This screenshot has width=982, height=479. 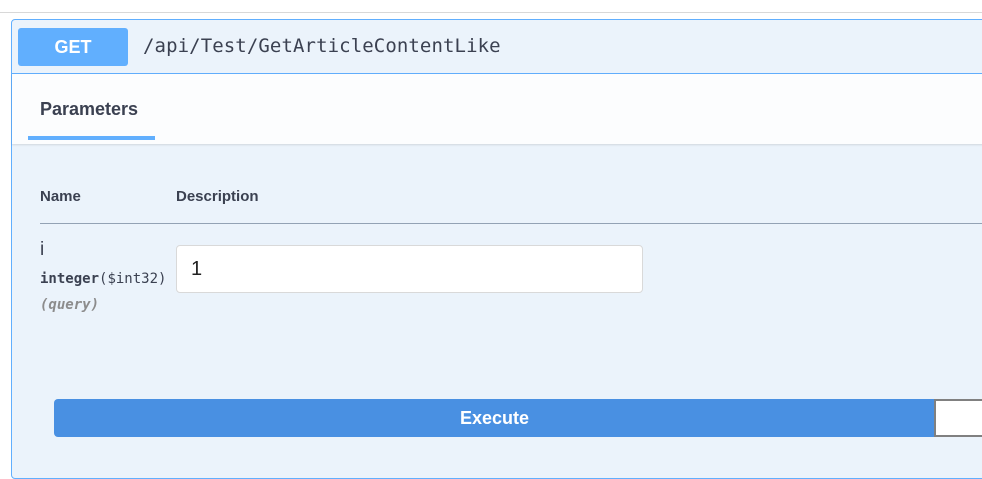 I want to click on section-divider, so click(x=491, y=12).